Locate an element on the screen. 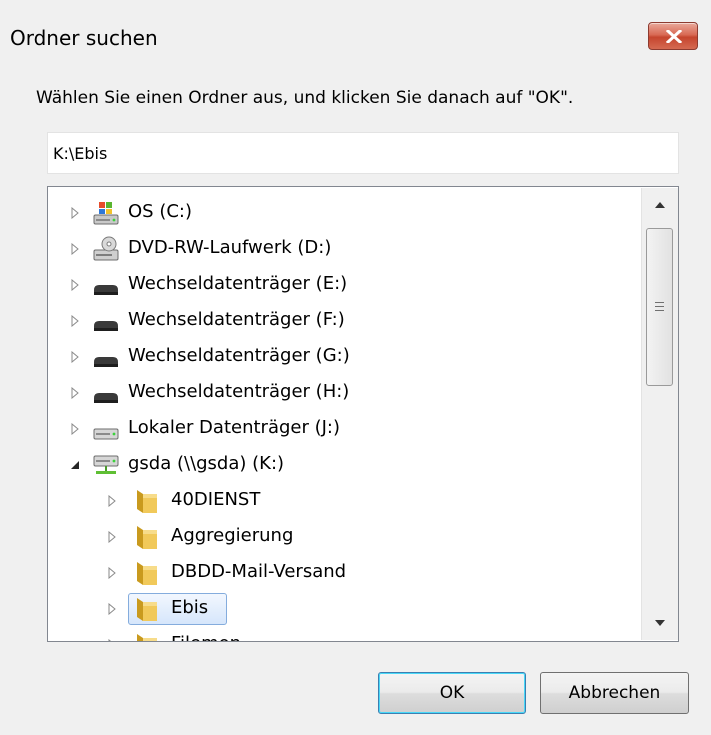  tree-item-folder: 40DIENST is located at coordinates (345, 501).